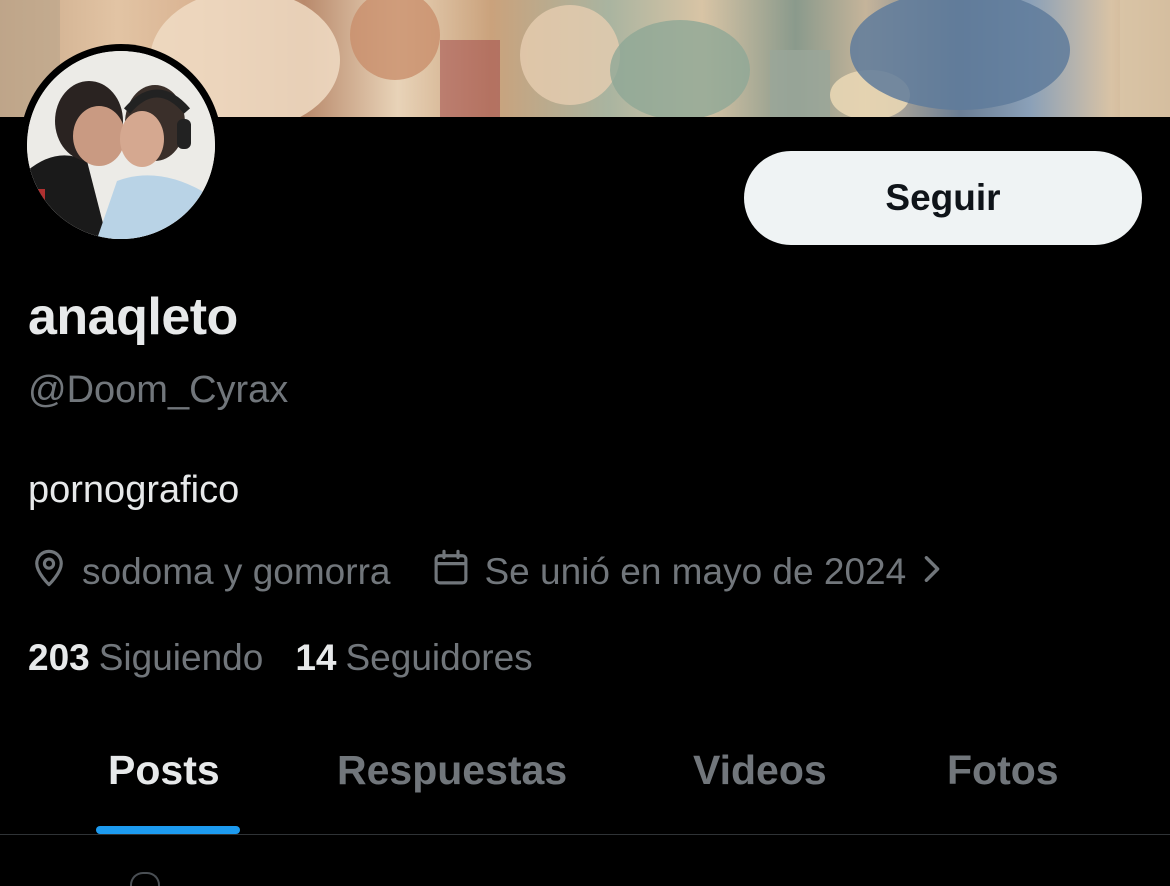  What do you see at coordinates (695, 571) in the screenshot?
I see `joined-date-text: Se unió en mayo de 2024` at bounding box center [695, 571].